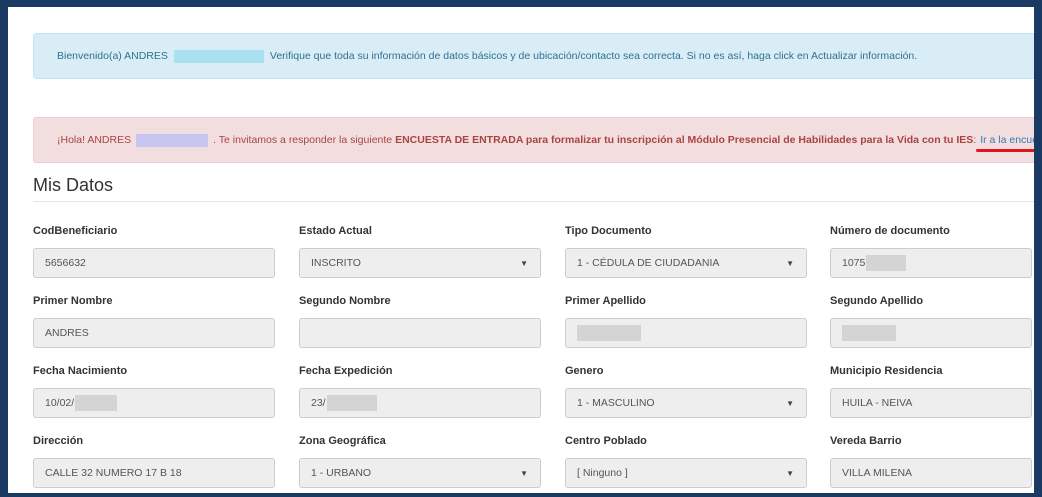 The height and width of the screenshot is (497, 1042). Describe the element at coordinates (1007, 140) in the screenshot. I see `survey-link-label: Ir a la encuesta` at that location.